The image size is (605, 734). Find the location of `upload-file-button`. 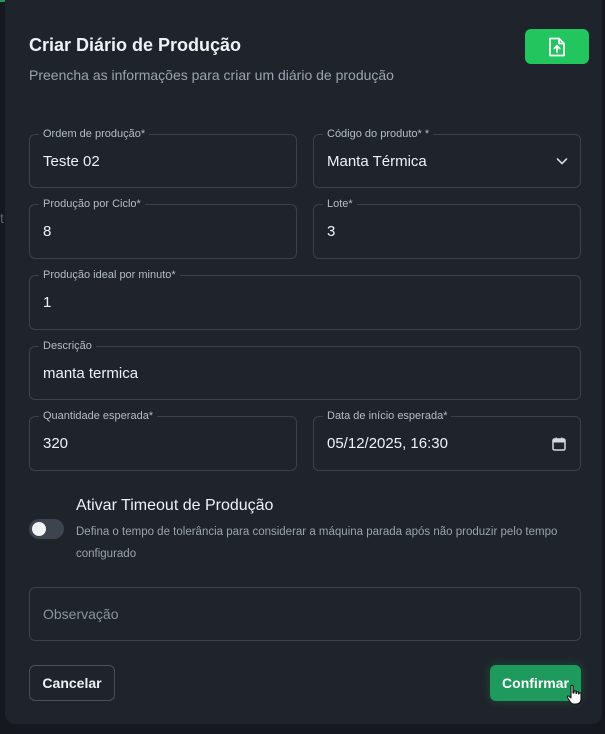

upload-file-button is located at coordinates (557, 46).